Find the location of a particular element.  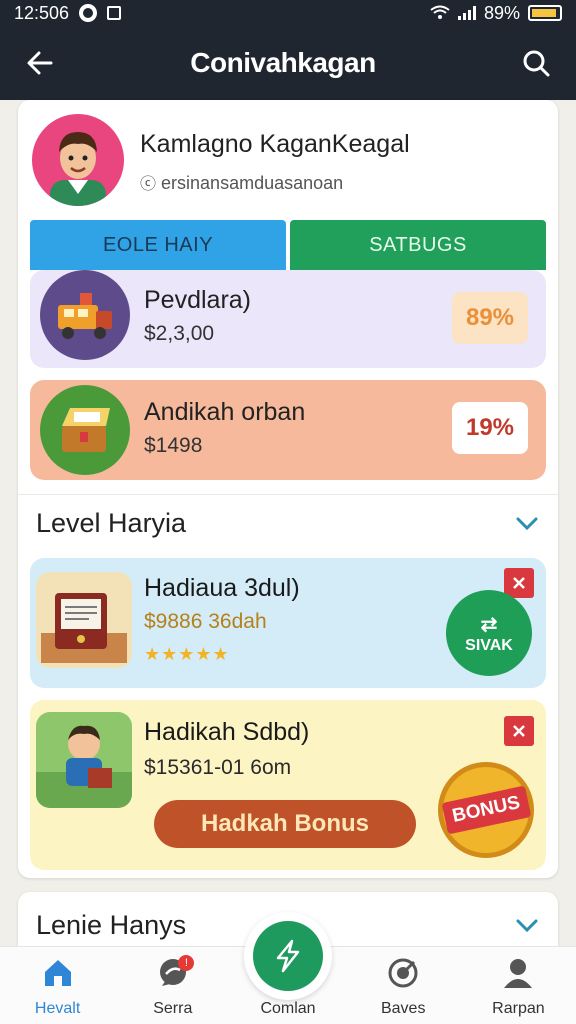

wifi-icon is located at coordinates (440, 12).